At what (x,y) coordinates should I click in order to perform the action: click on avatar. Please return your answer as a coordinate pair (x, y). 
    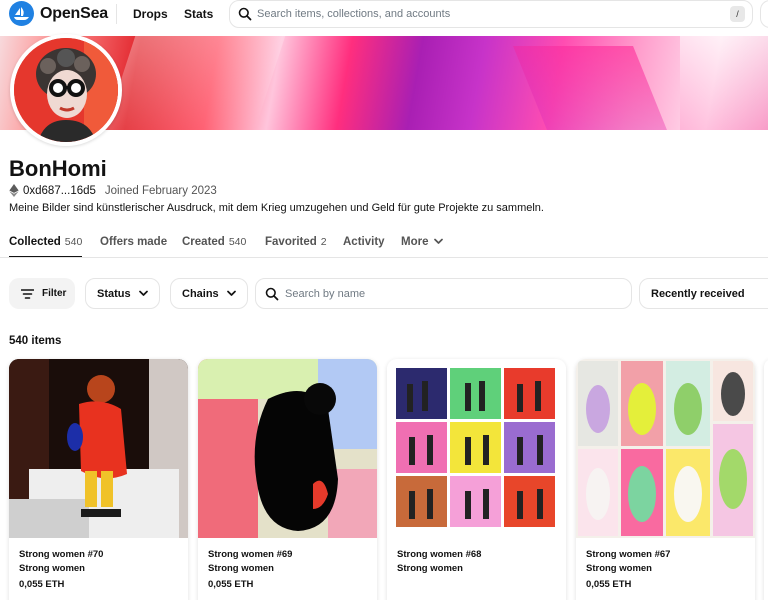
    Looking at the image, I should click on (66, 90).